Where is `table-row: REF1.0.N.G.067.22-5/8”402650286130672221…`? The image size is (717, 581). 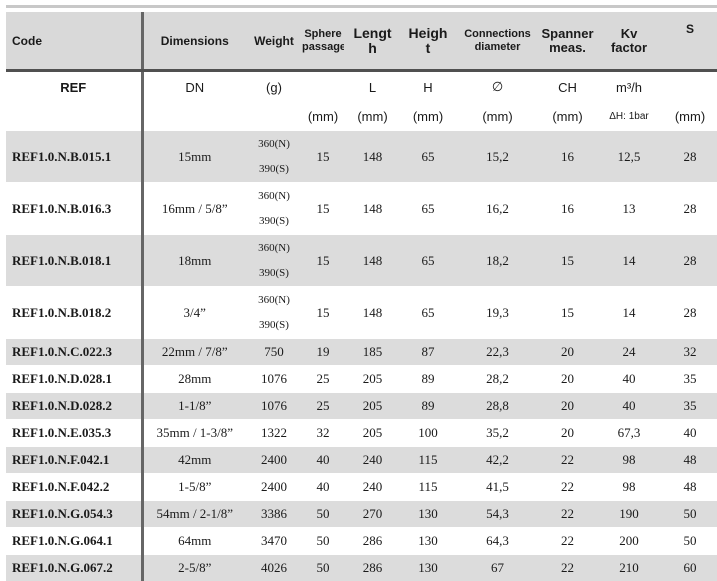
table-row: REF1.0.N.G.067.22-5/8”402650286130672221… is located at coordinates (361, 568).